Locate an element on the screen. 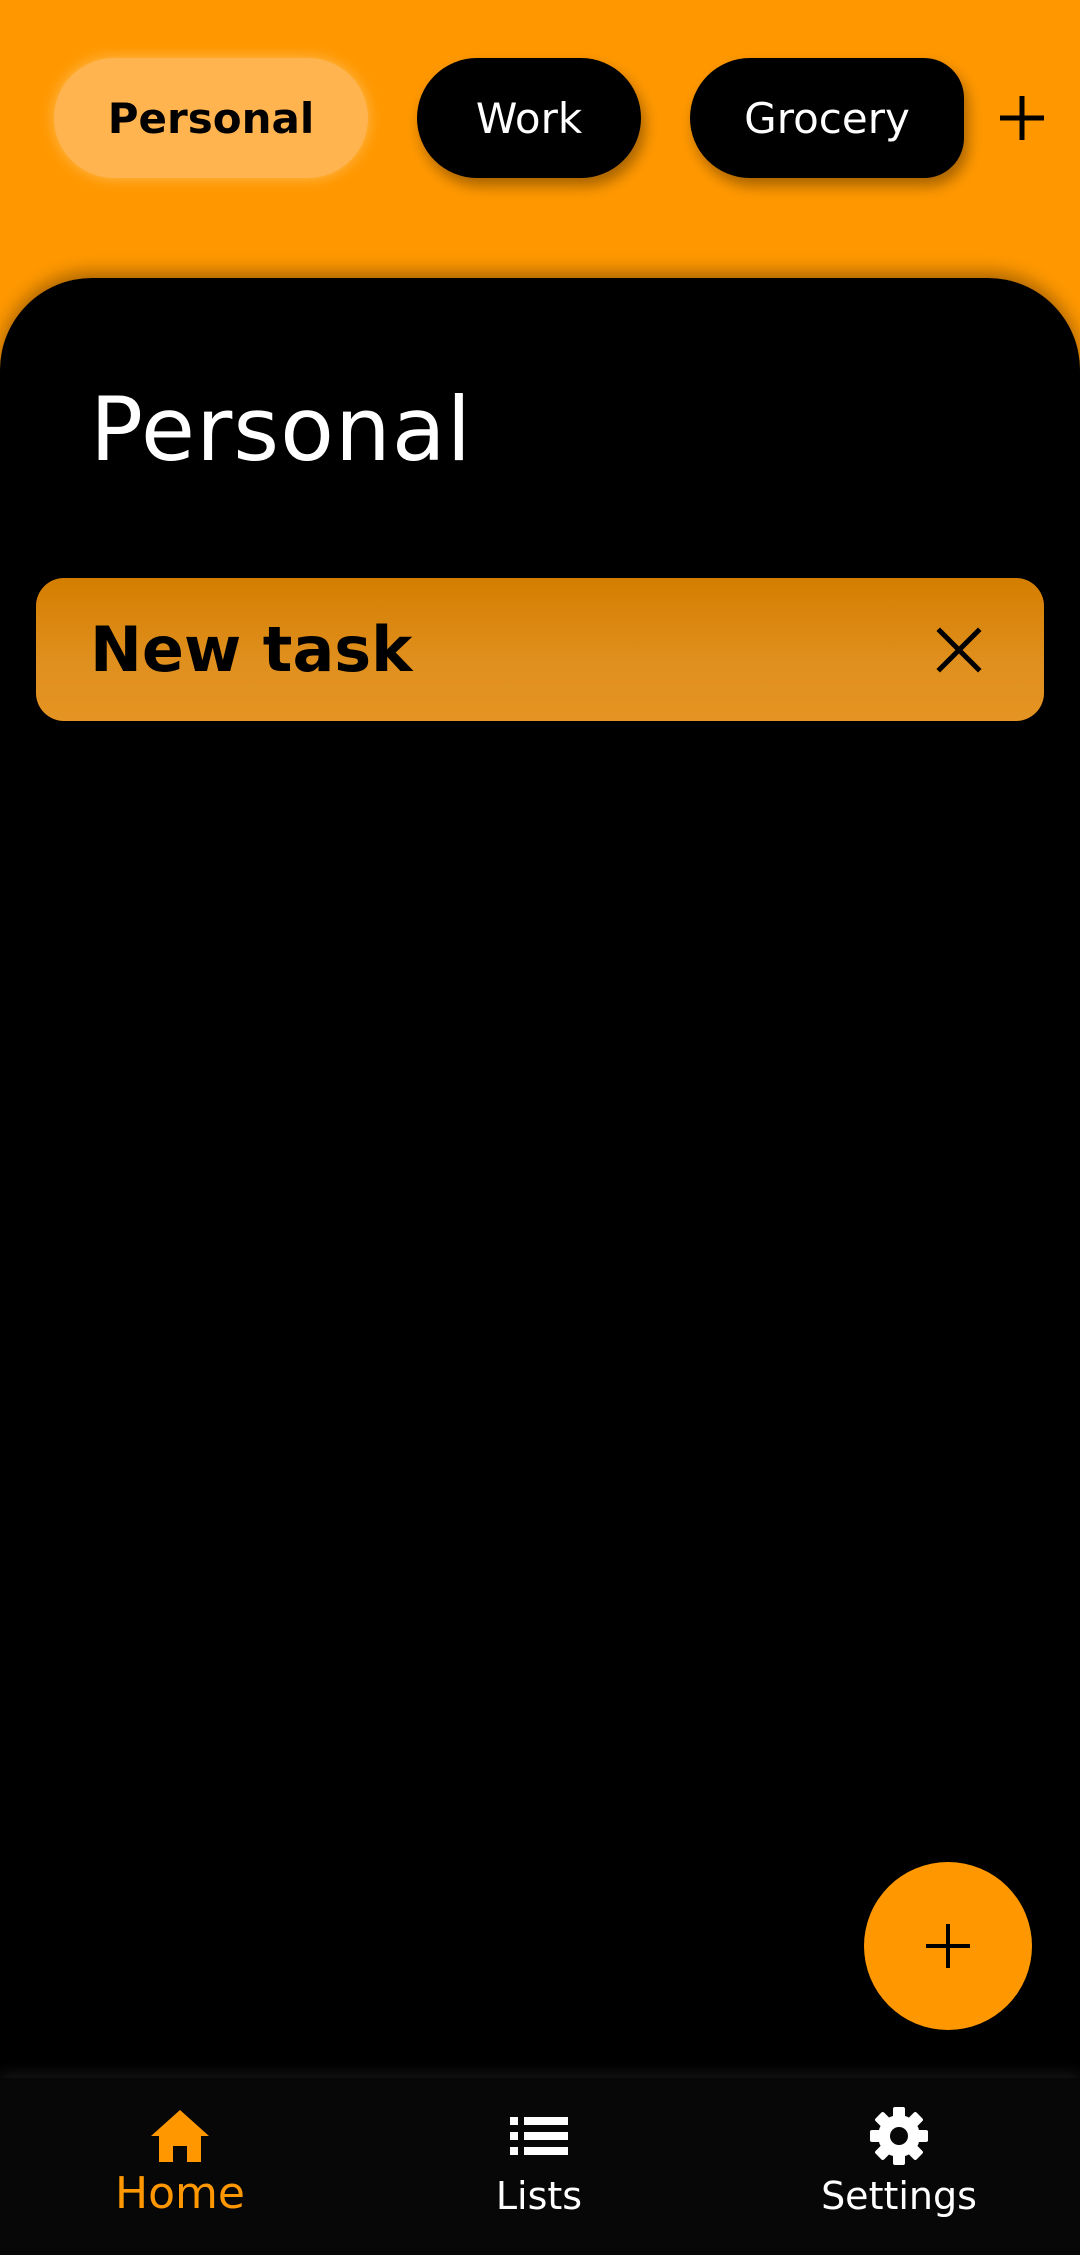 The height and width of the screenshot is (2255, 1080). nav-settings: Settings is located at coordinates (899, 2166).